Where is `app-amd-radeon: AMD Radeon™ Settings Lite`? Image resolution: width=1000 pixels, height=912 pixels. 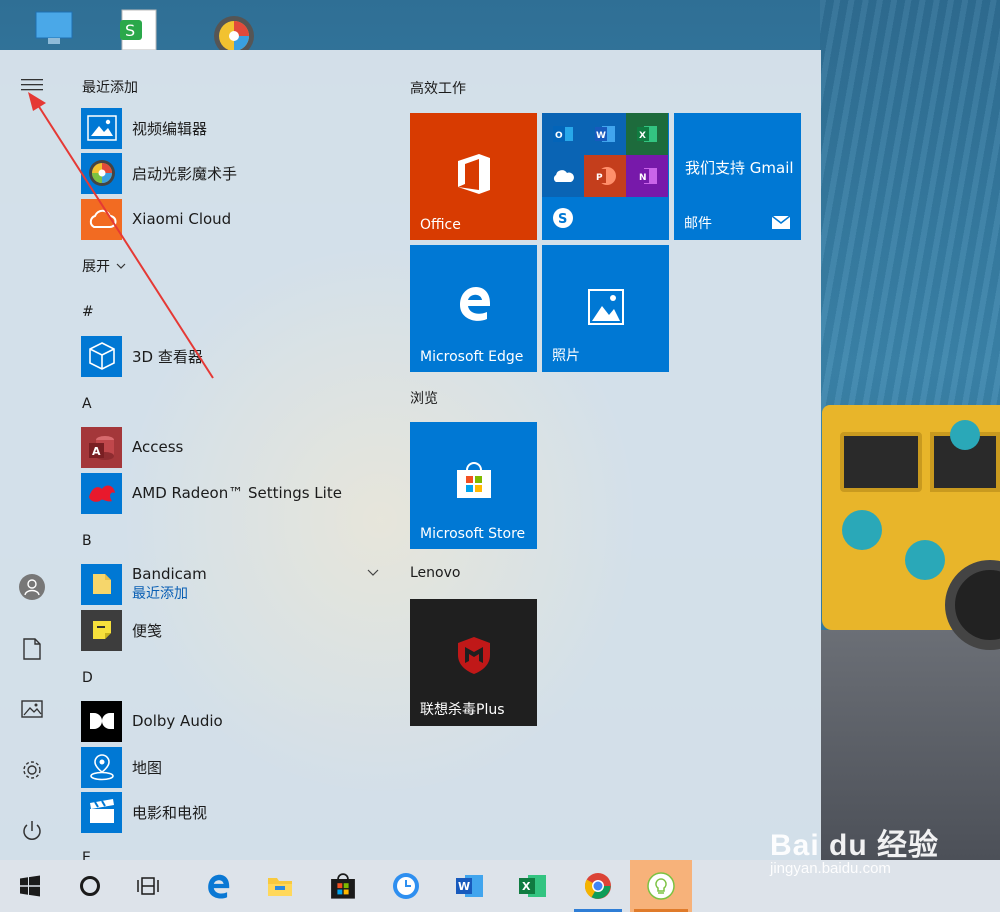
app-amd-radeon: AMD Radeon™ Settings Lite is located at coordinates (231, 493).